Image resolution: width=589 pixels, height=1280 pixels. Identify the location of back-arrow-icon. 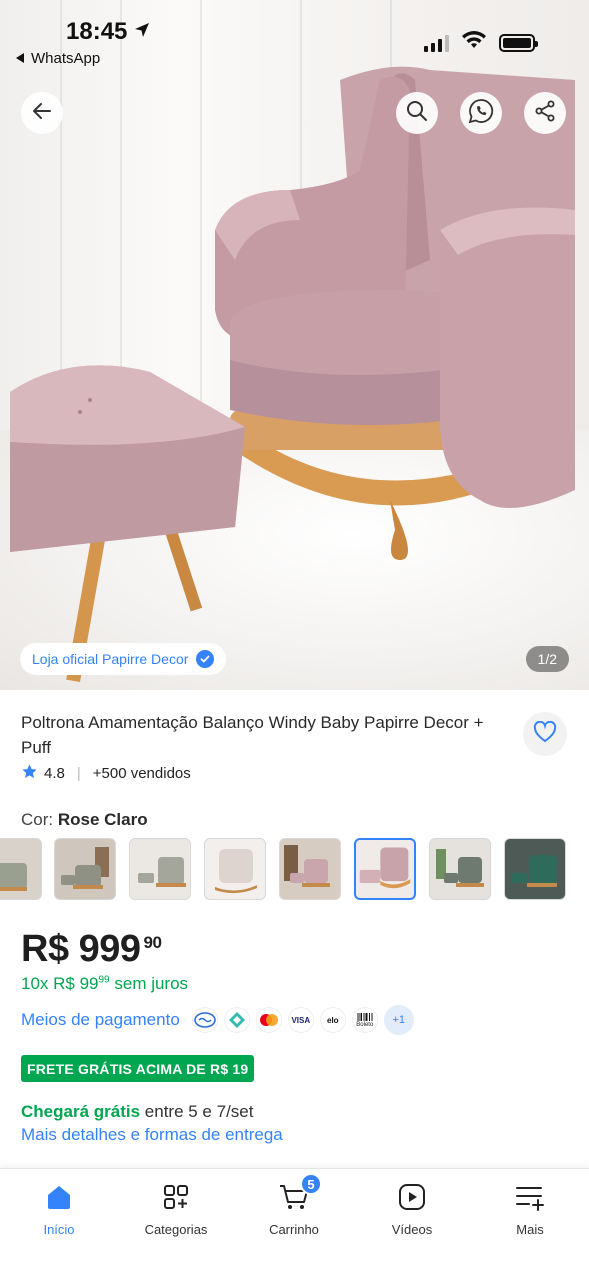
(42, 113).